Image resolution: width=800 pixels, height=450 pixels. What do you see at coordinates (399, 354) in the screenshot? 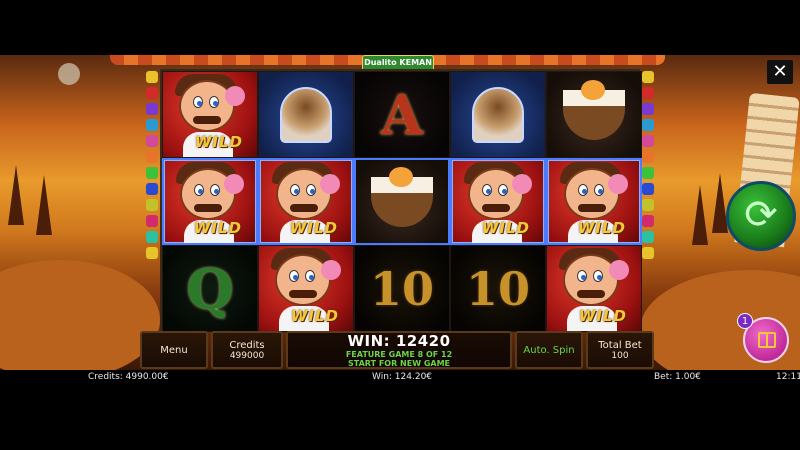
I see `feature-status: FEATURE GAME 8 OF 12` at bounding box center [399, 354].